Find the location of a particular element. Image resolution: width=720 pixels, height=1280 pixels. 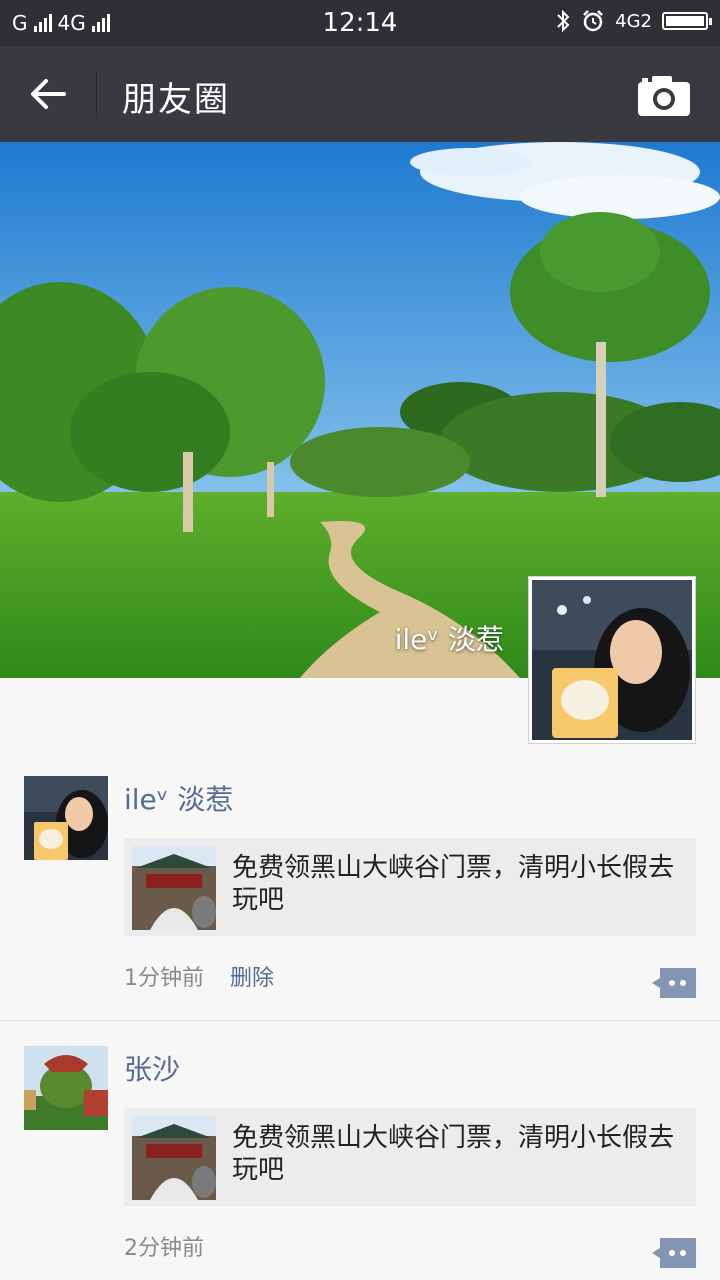

post-time: 2分钟前 is located at coordinates (164, 1248).